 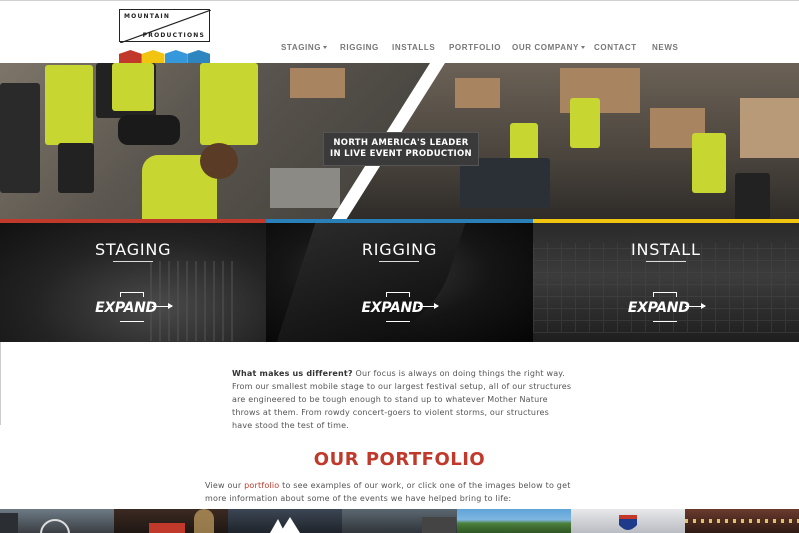 I want to click on nav-contact-label: CONTACT, so click(x=615, y=47).